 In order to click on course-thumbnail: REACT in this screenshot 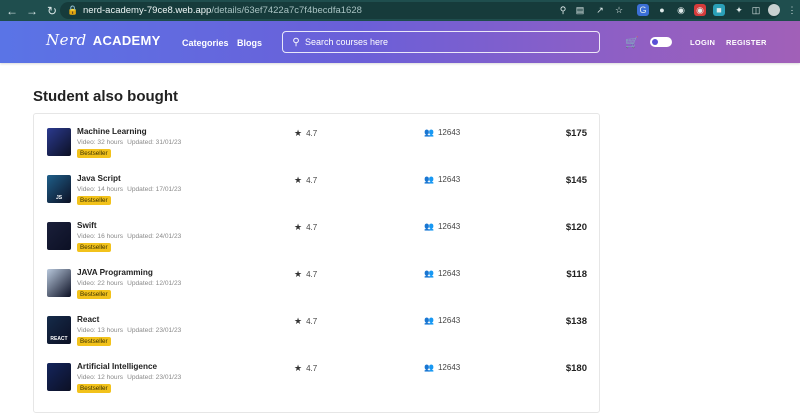, I will do `click(59, 330)`.